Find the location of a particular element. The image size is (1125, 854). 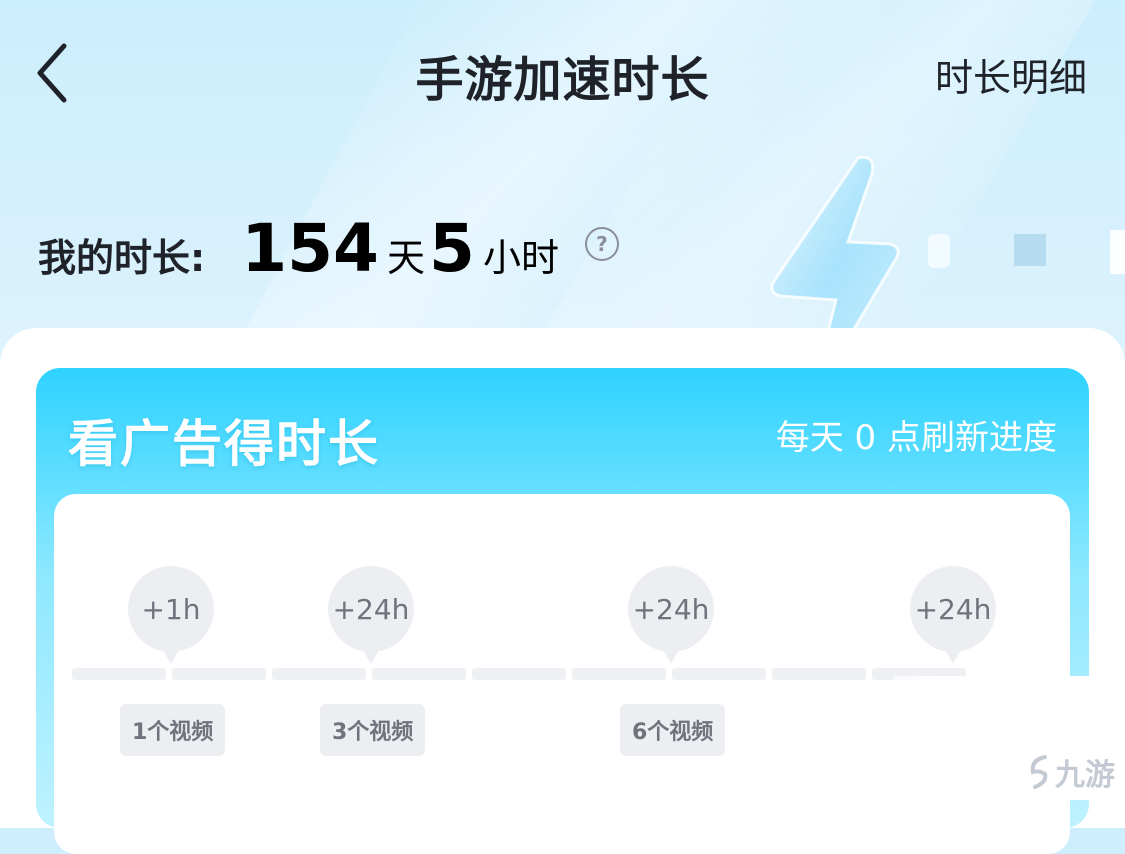

milestone-label: 3个视频 is located at coordinates (373, 730).